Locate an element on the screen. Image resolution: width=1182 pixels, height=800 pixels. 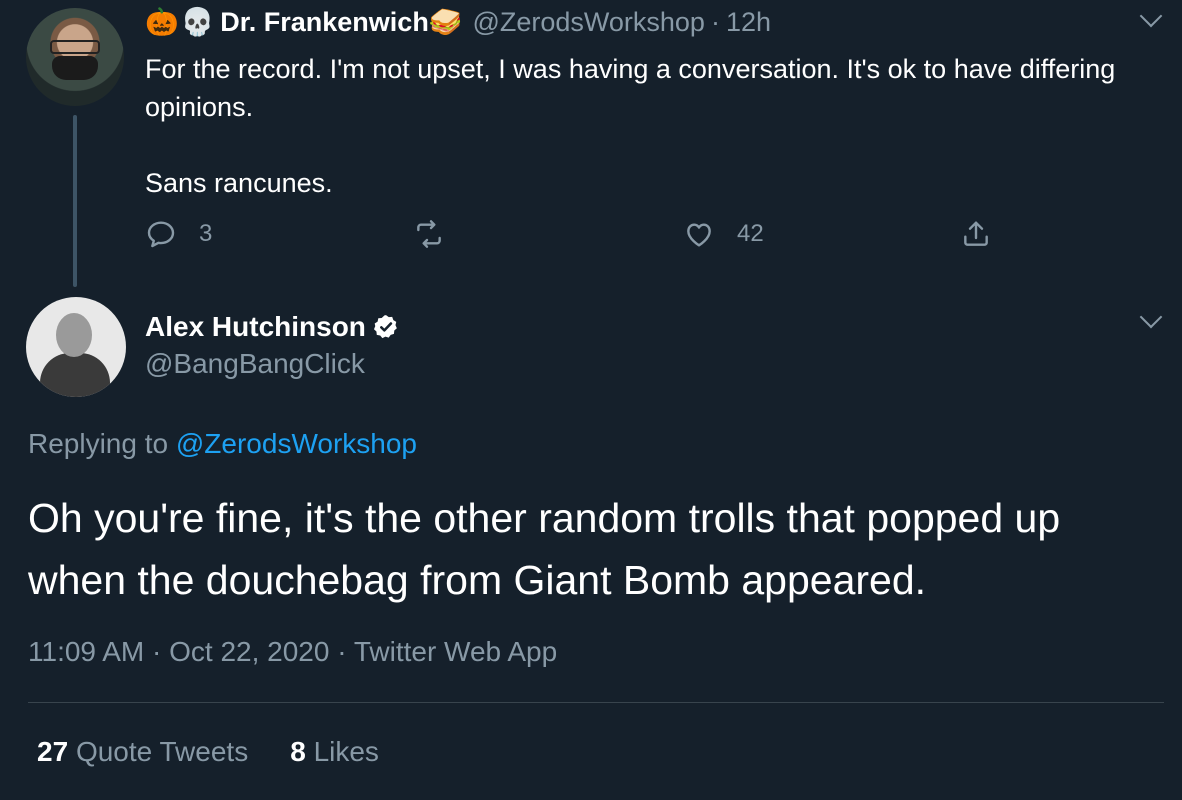
skull-emoji: 💀 is located at coordinates (197, 22).